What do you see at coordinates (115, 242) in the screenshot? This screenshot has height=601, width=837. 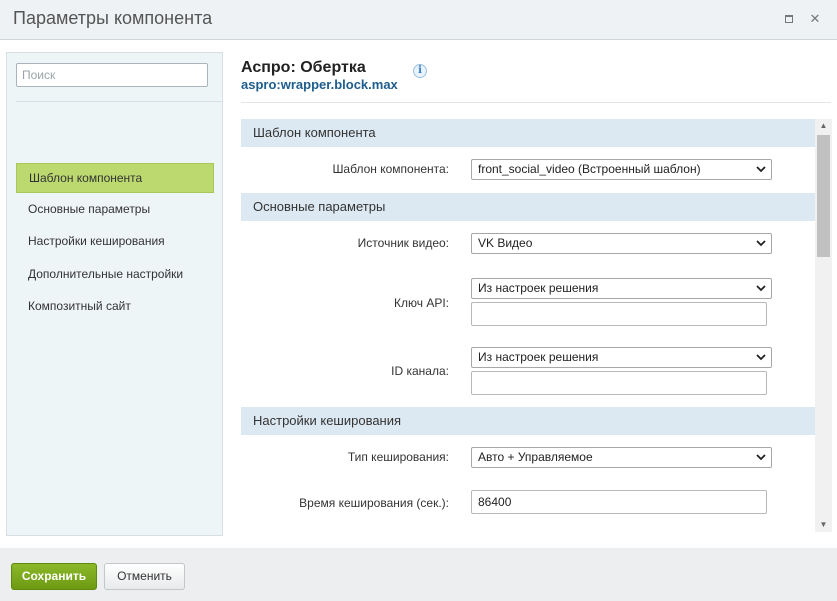 I see `sidebar-item-cache-settings: Настройки кеширования` at bounding box center [115, 242].